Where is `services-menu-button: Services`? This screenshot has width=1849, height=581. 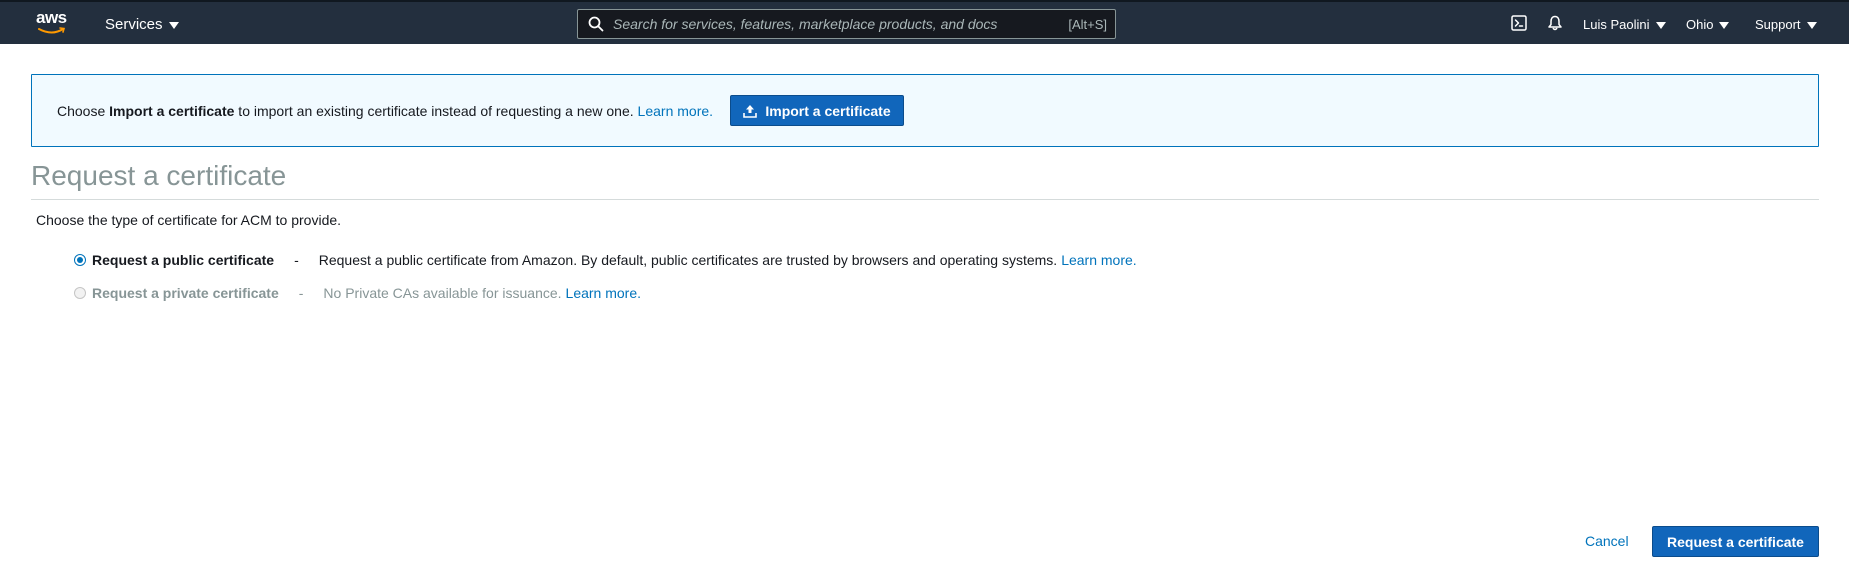 services-menu-button: Services is located at coordinates (142, 24).